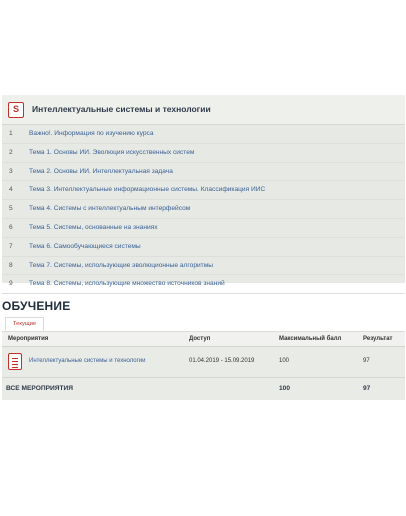 This screenshot has width=406, height=516. Describe the element at coordinates (203, 324) in the screenshot. I see `learning-tabs: Текущие` at that location.